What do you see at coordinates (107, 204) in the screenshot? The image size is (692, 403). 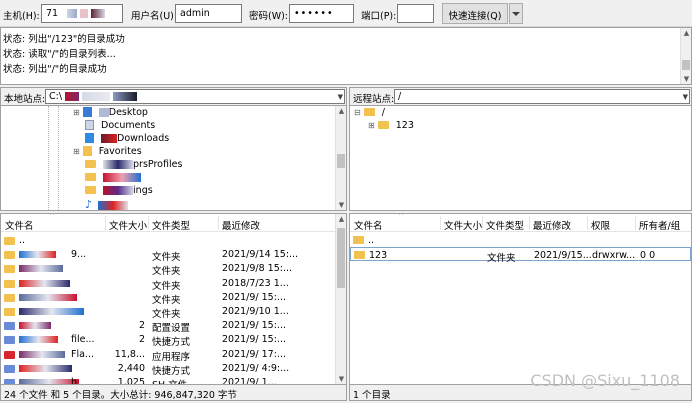 I see `tree-item: ♪` at bounding box center [107, 204].